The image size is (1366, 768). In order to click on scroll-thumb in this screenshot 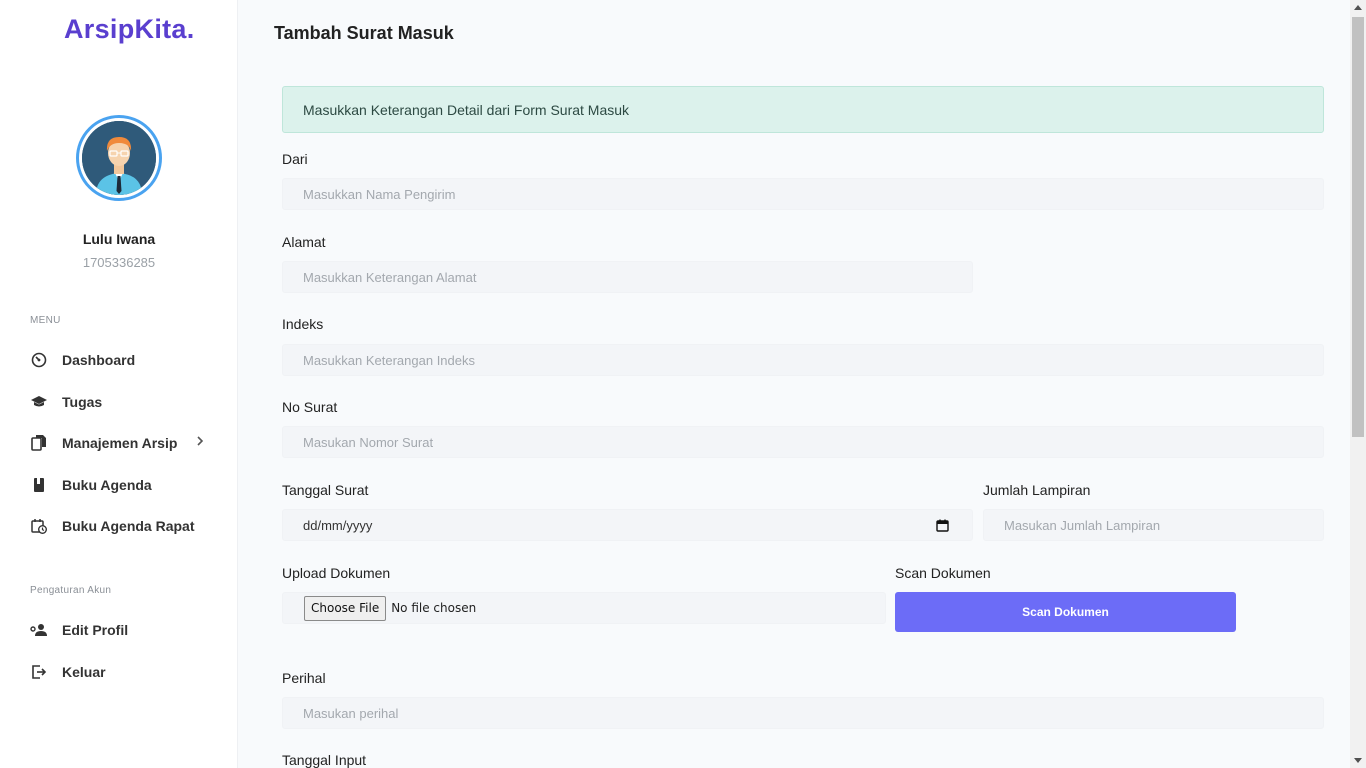, I will do `click(1358, 227)`.